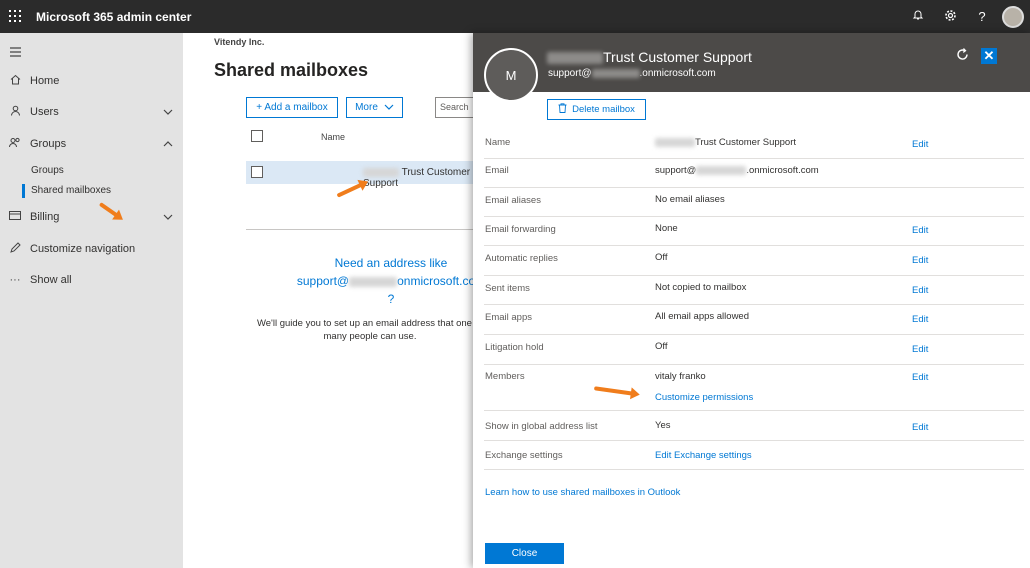  I want to click on select-all-checkbox, so click(257, 136).